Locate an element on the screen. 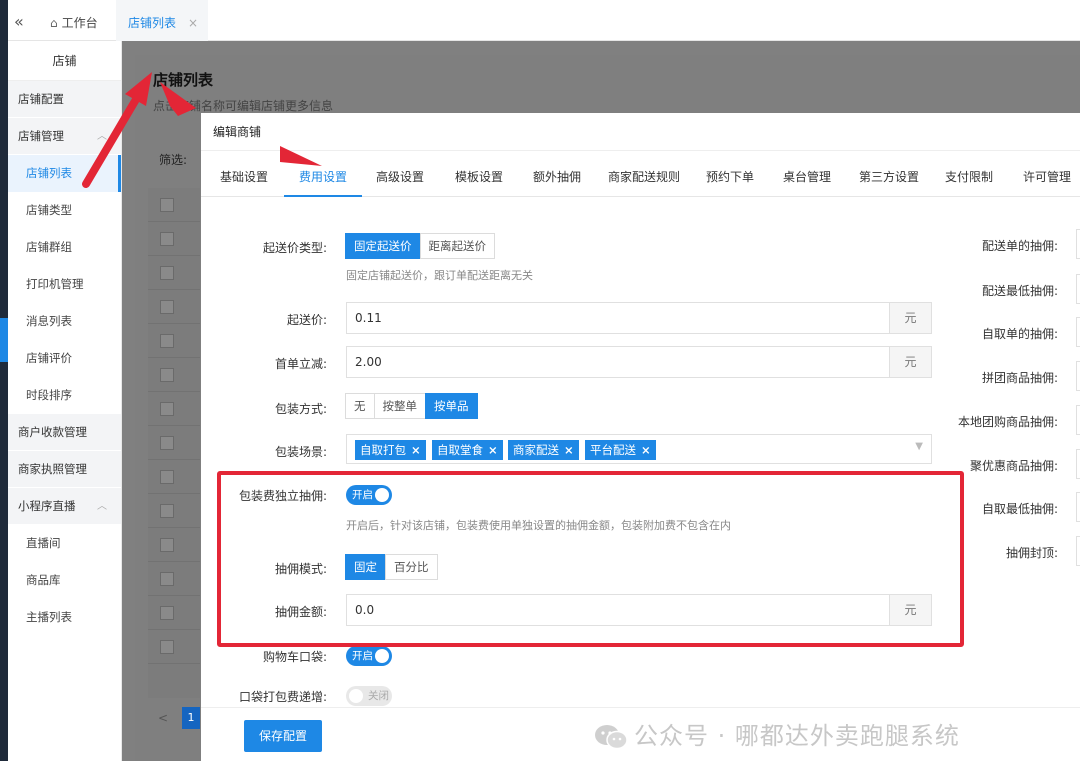 This screenshot has width=1080, height=761. sidebar-group-merchant-payment: 商户收款管理 is located at coordinates (64, 432).